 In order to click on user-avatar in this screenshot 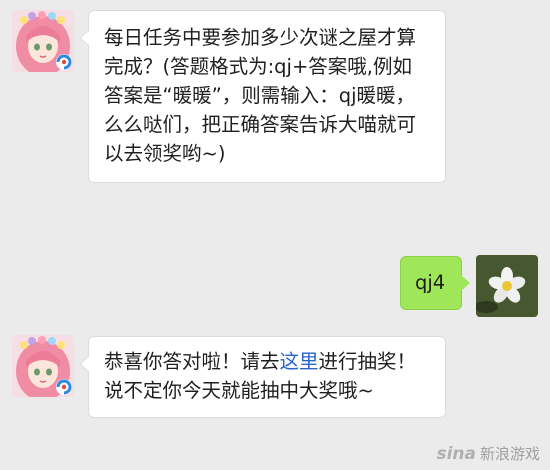, I will do `click(507, 286)`.